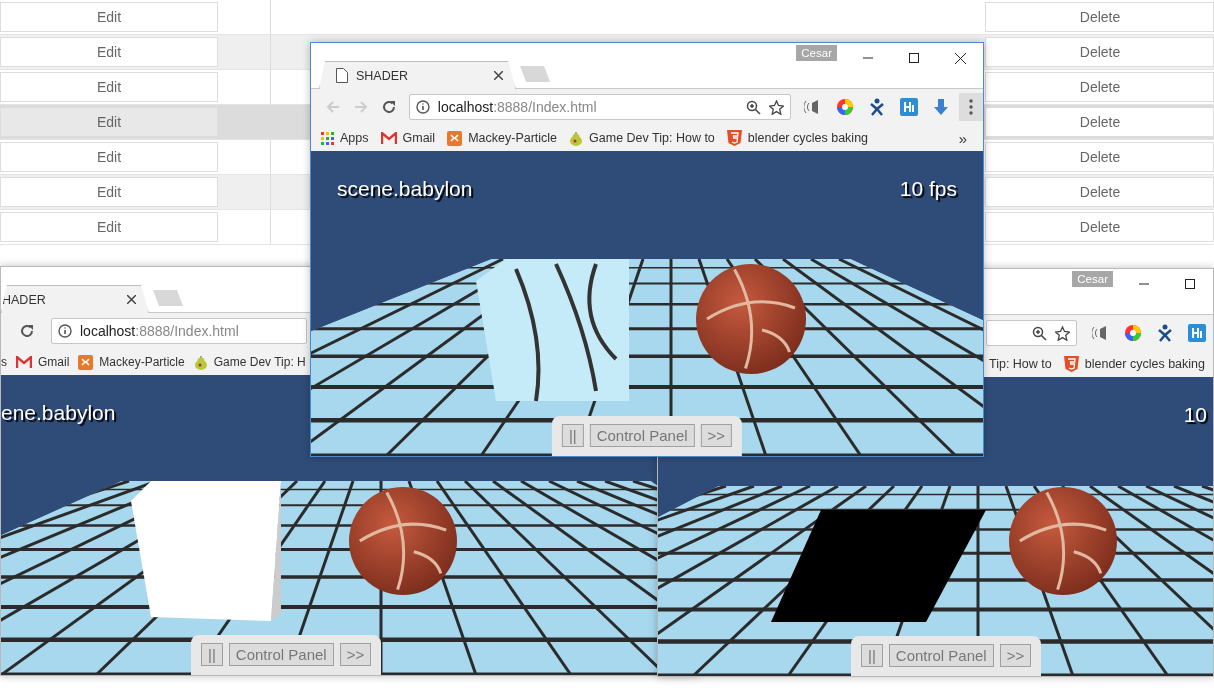  What do you see at coordinates (971, 107) in the screenshot?
I see `more-menu-icon` at bounding box center [971, 107].